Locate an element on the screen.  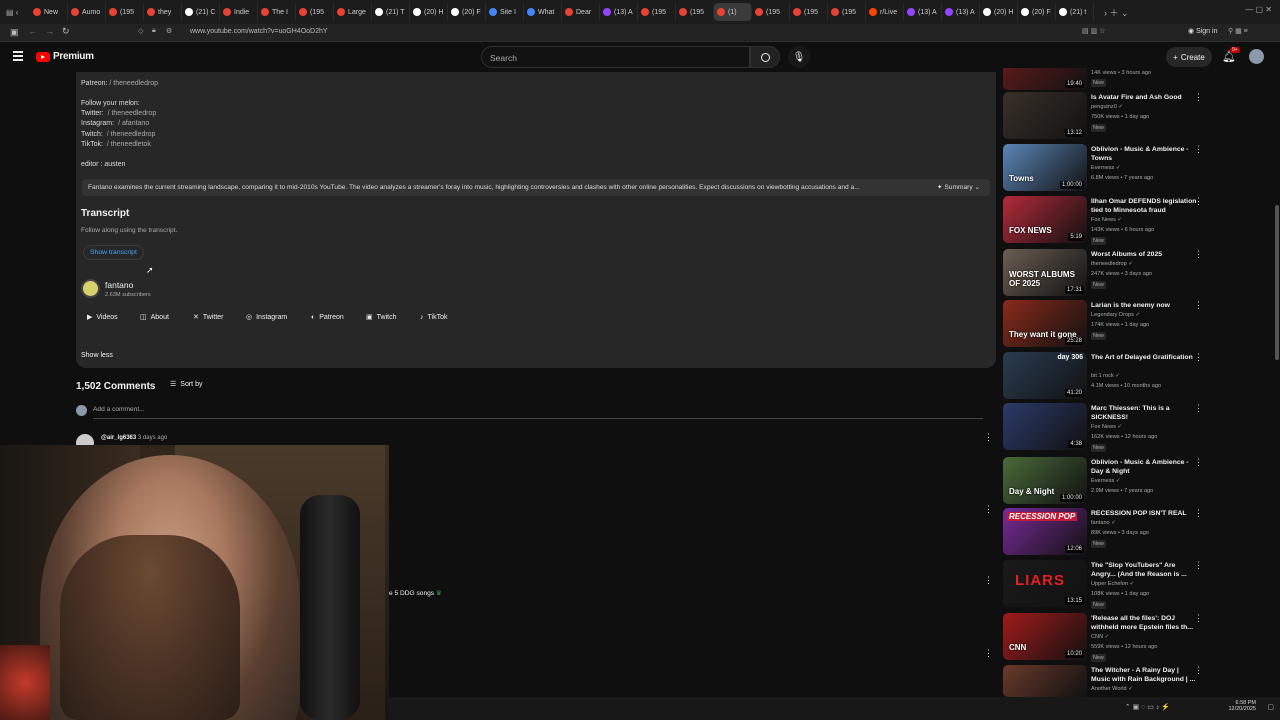
channel-link-instagram: ◎ Instagram is located at coordinates (266, 317).